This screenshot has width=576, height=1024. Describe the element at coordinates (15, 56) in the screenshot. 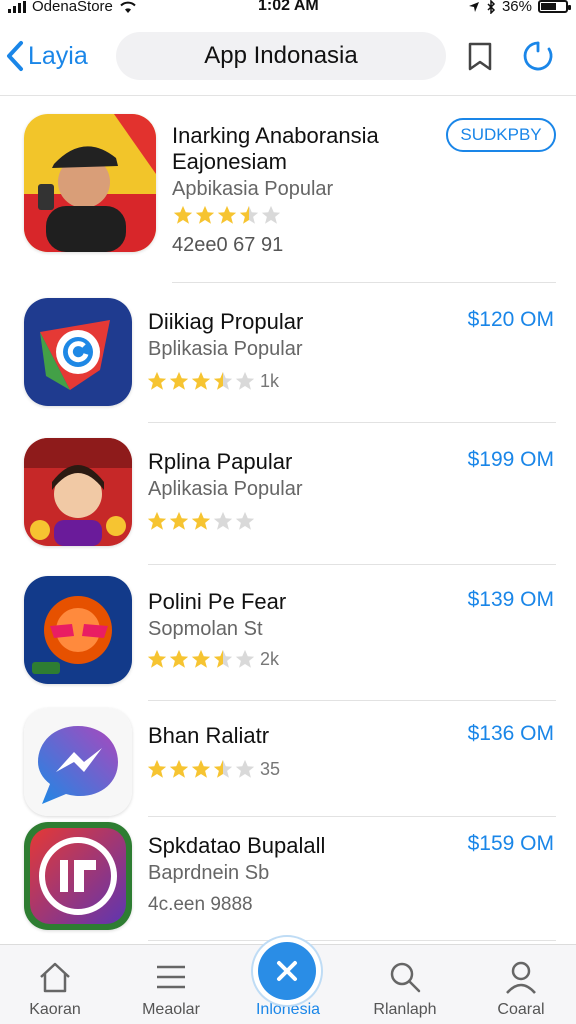

I see `chevron-left-icon` at that location.